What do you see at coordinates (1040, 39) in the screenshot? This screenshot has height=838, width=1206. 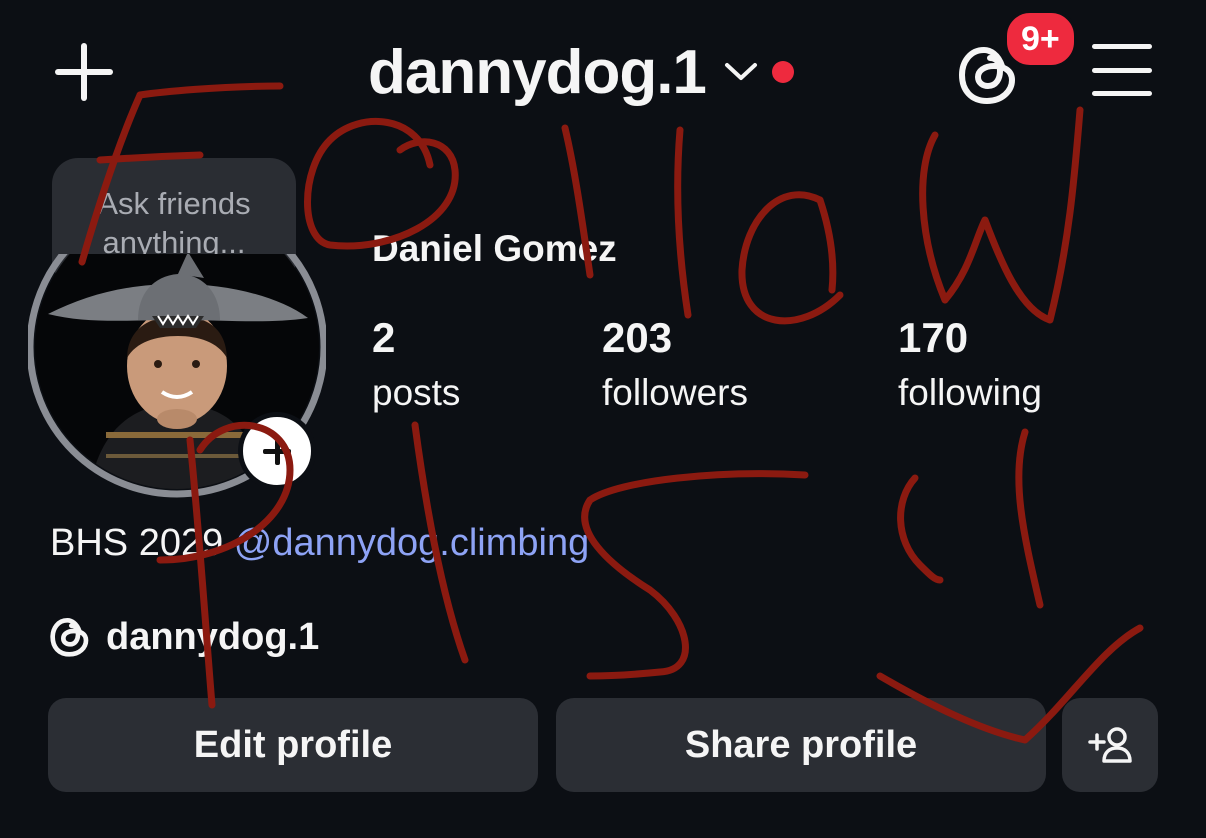 I see `threads-badge: 9+` at bounding box center [1040, 39].